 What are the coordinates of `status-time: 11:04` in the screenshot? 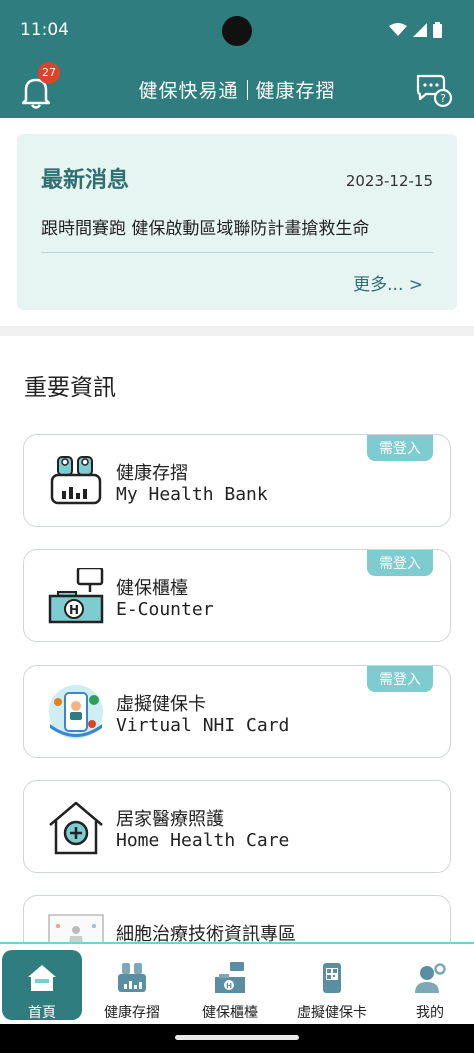 It's located at (44, 30).